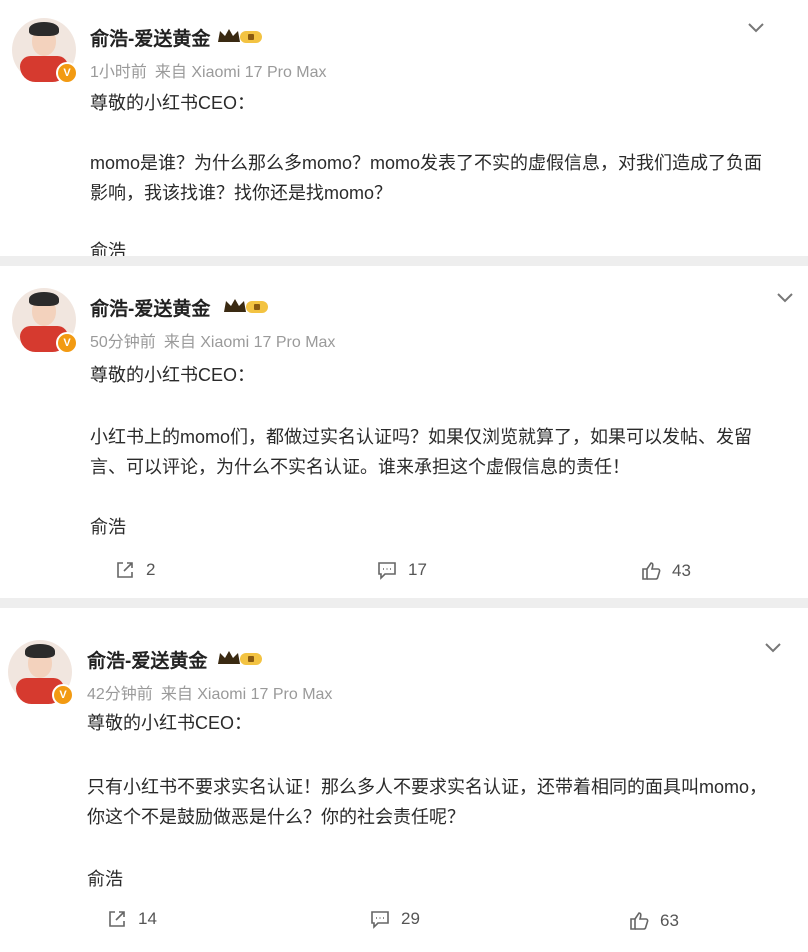 This screenshot has height=952, width=808. I want to click on post-time: 50分钟前, so click(123, 342).